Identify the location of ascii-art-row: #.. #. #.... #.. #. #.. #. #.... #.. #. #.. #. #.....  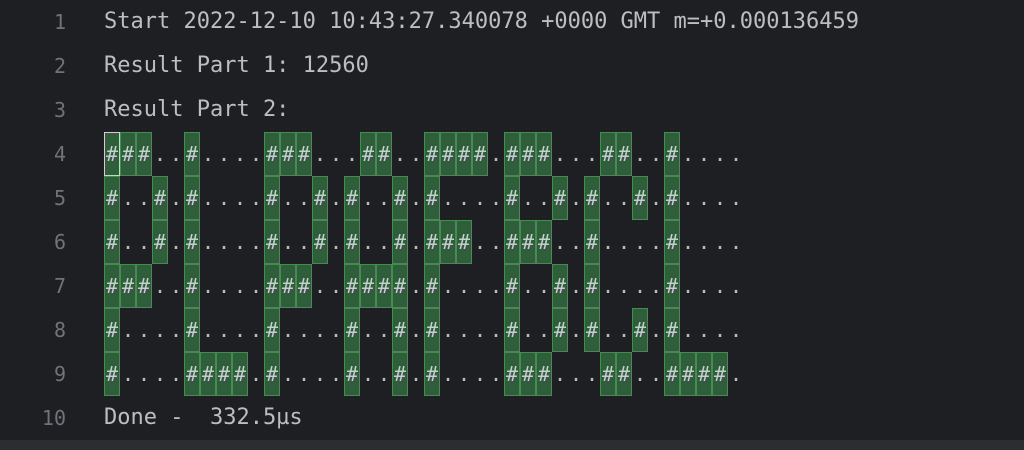
(424, 198).